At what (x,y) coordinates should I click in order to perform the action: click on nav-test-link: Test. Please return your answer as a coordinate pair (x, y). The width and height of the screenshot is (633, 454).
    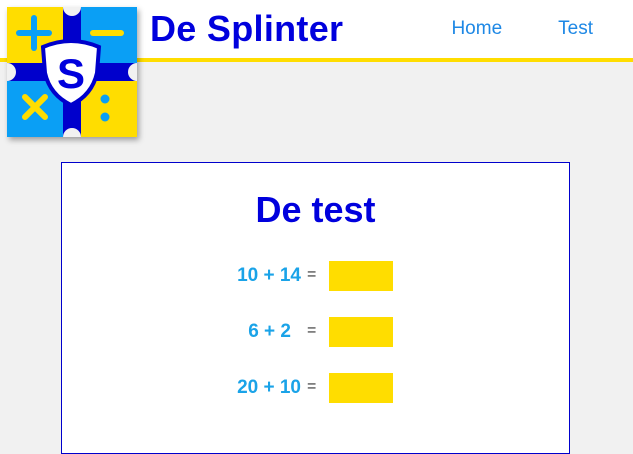
    Looking at the image, I should click on (575, 29).